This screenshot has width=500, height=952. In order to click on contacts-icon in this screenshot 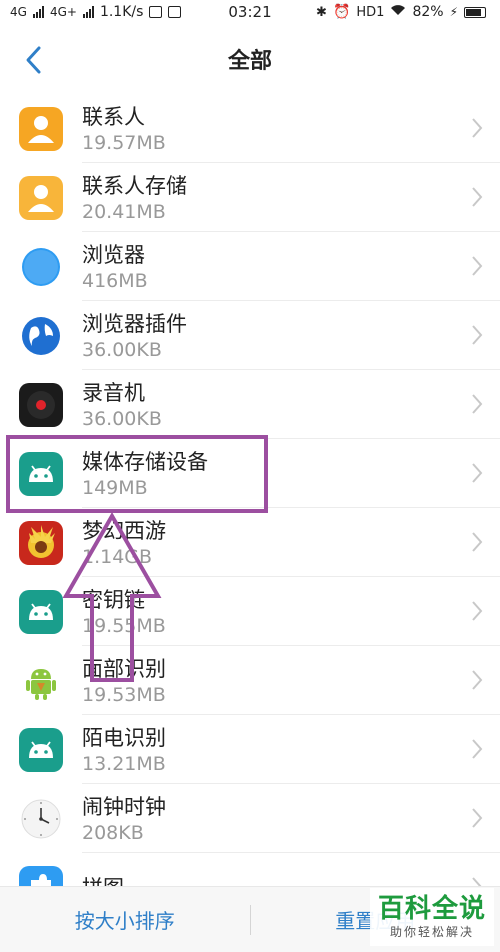, I will do `click(41, 128)`.